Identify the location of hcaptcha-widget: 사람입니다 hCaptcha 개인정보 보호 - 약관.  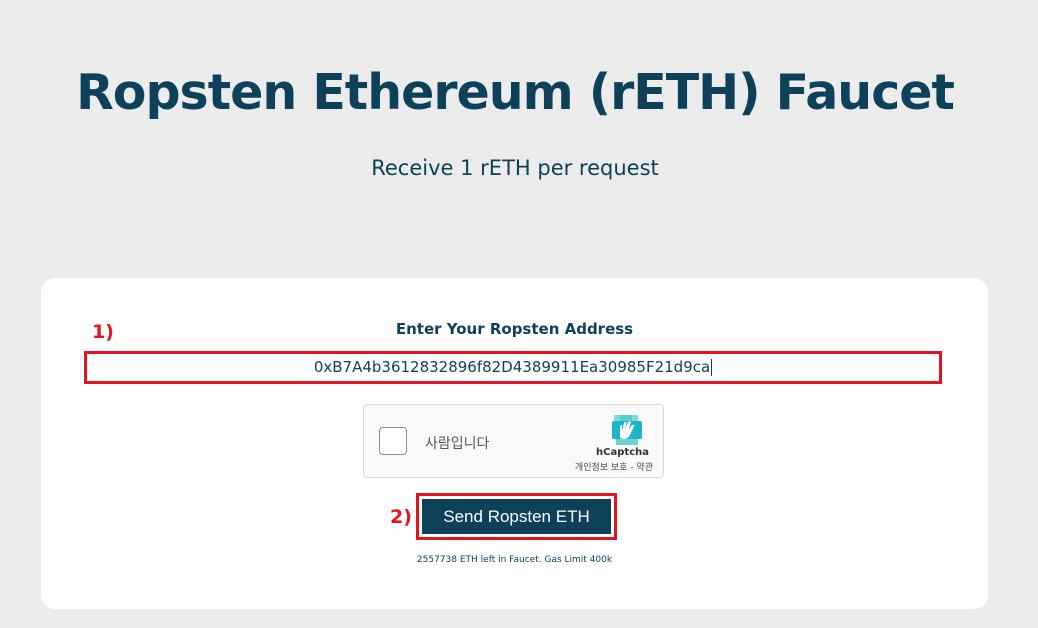
(513, 441).